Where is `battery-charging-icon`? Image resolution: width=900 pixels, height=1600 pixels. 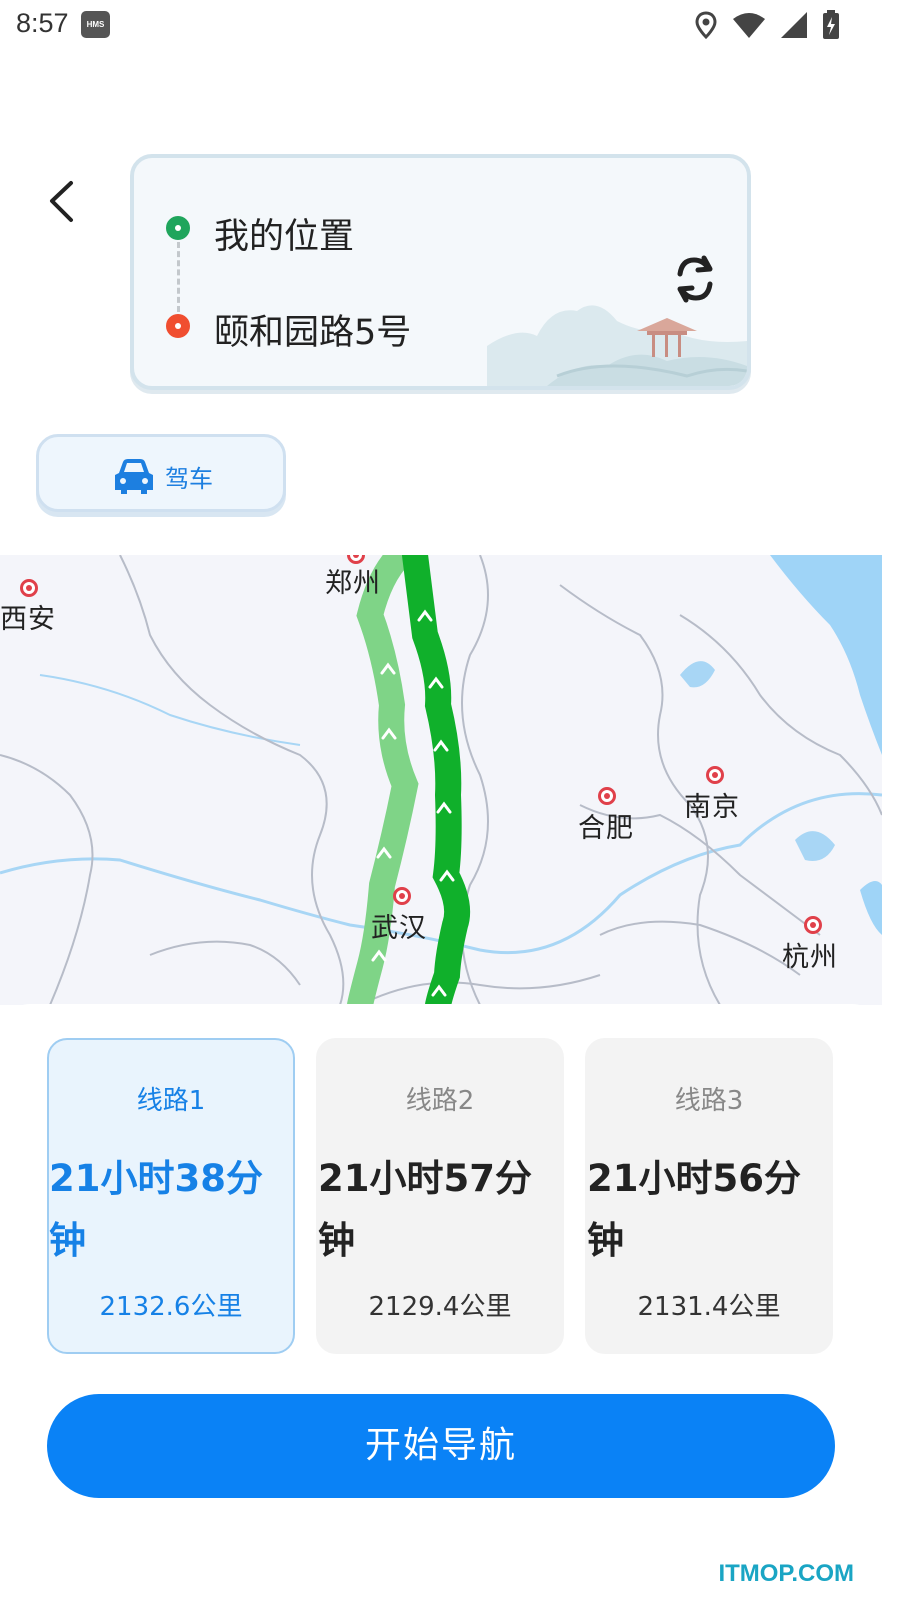
battery-charging-icon is located at coordinates (831, 24).